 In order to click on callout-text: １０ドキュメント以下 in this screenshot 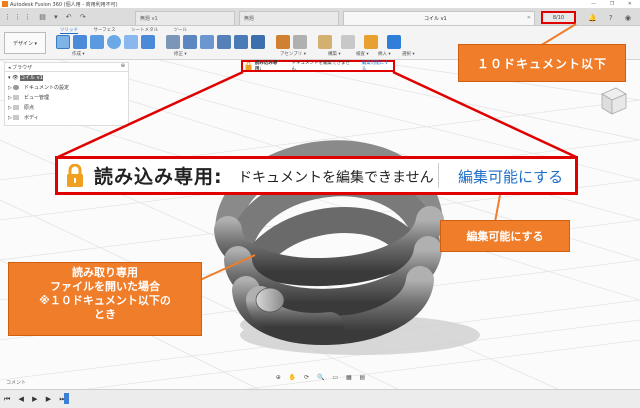, I will do `click(541, 64)`.